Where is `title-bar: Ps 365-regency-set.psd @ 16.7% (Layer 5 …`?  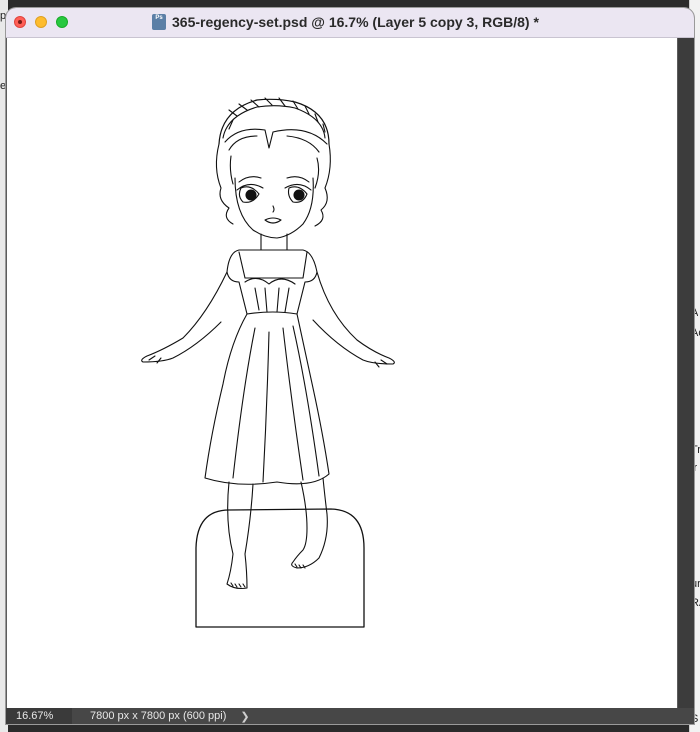 title-bar: Ps 365-regency-set.psd @ 16.7% (Layer 5 … is located at coordinates (350, 23).